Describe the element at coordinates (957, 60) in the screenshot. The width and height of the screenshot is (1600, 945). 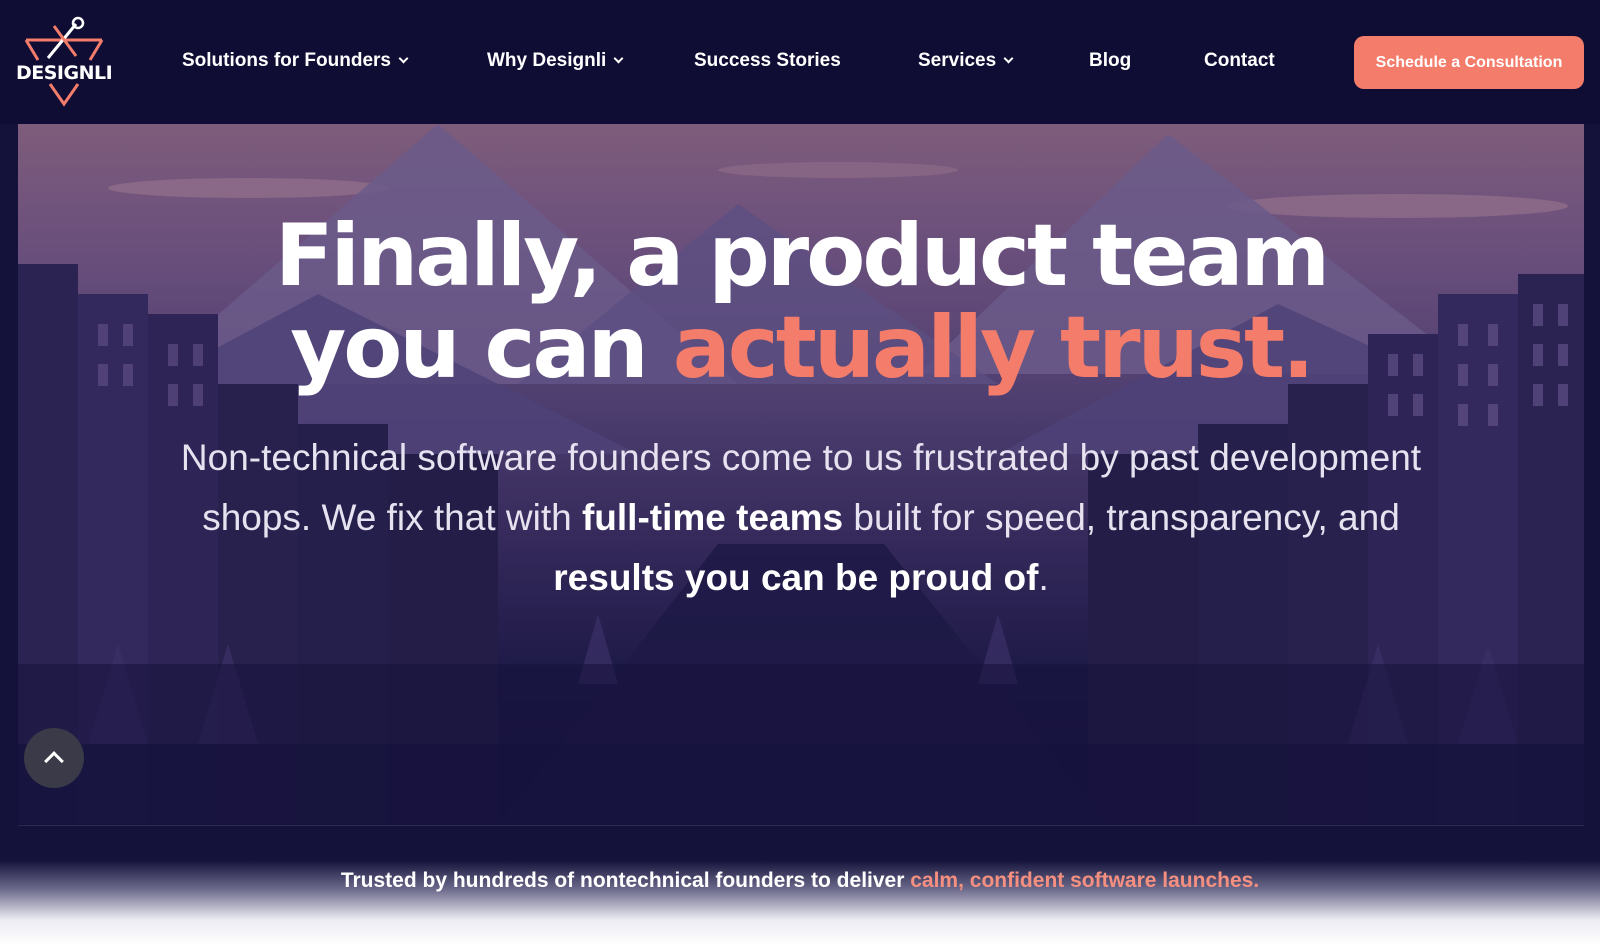
I see `nav-item-label: Services` at that location.